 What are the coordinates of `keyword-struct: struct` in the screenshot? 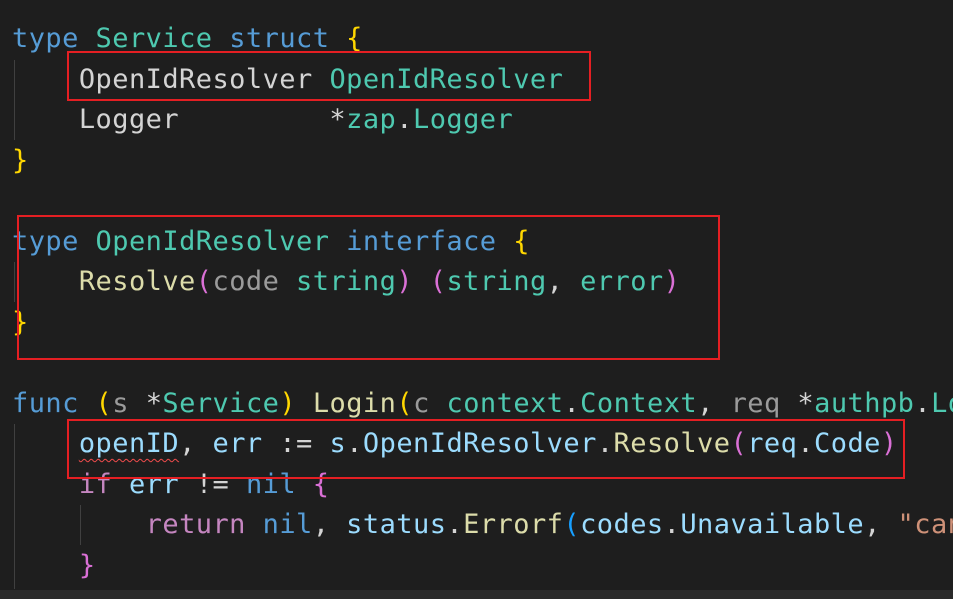 It's located at (279, 38).